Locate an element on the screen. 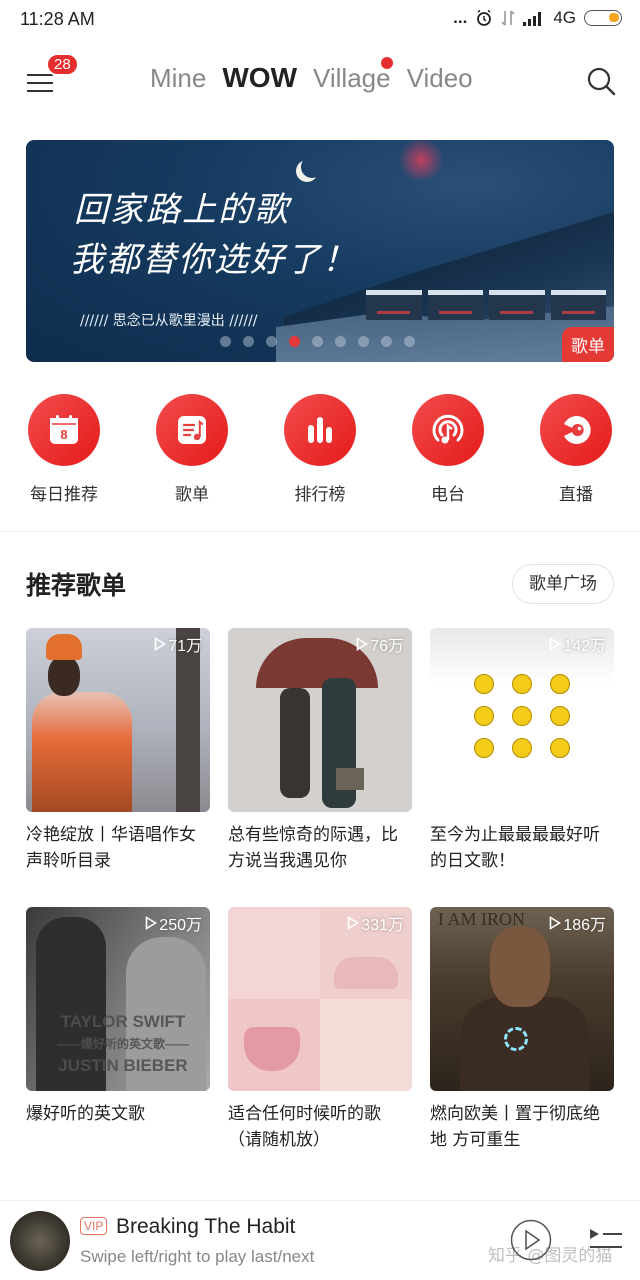  cover-text: I AM IRON is located at coordinates (482, 919).